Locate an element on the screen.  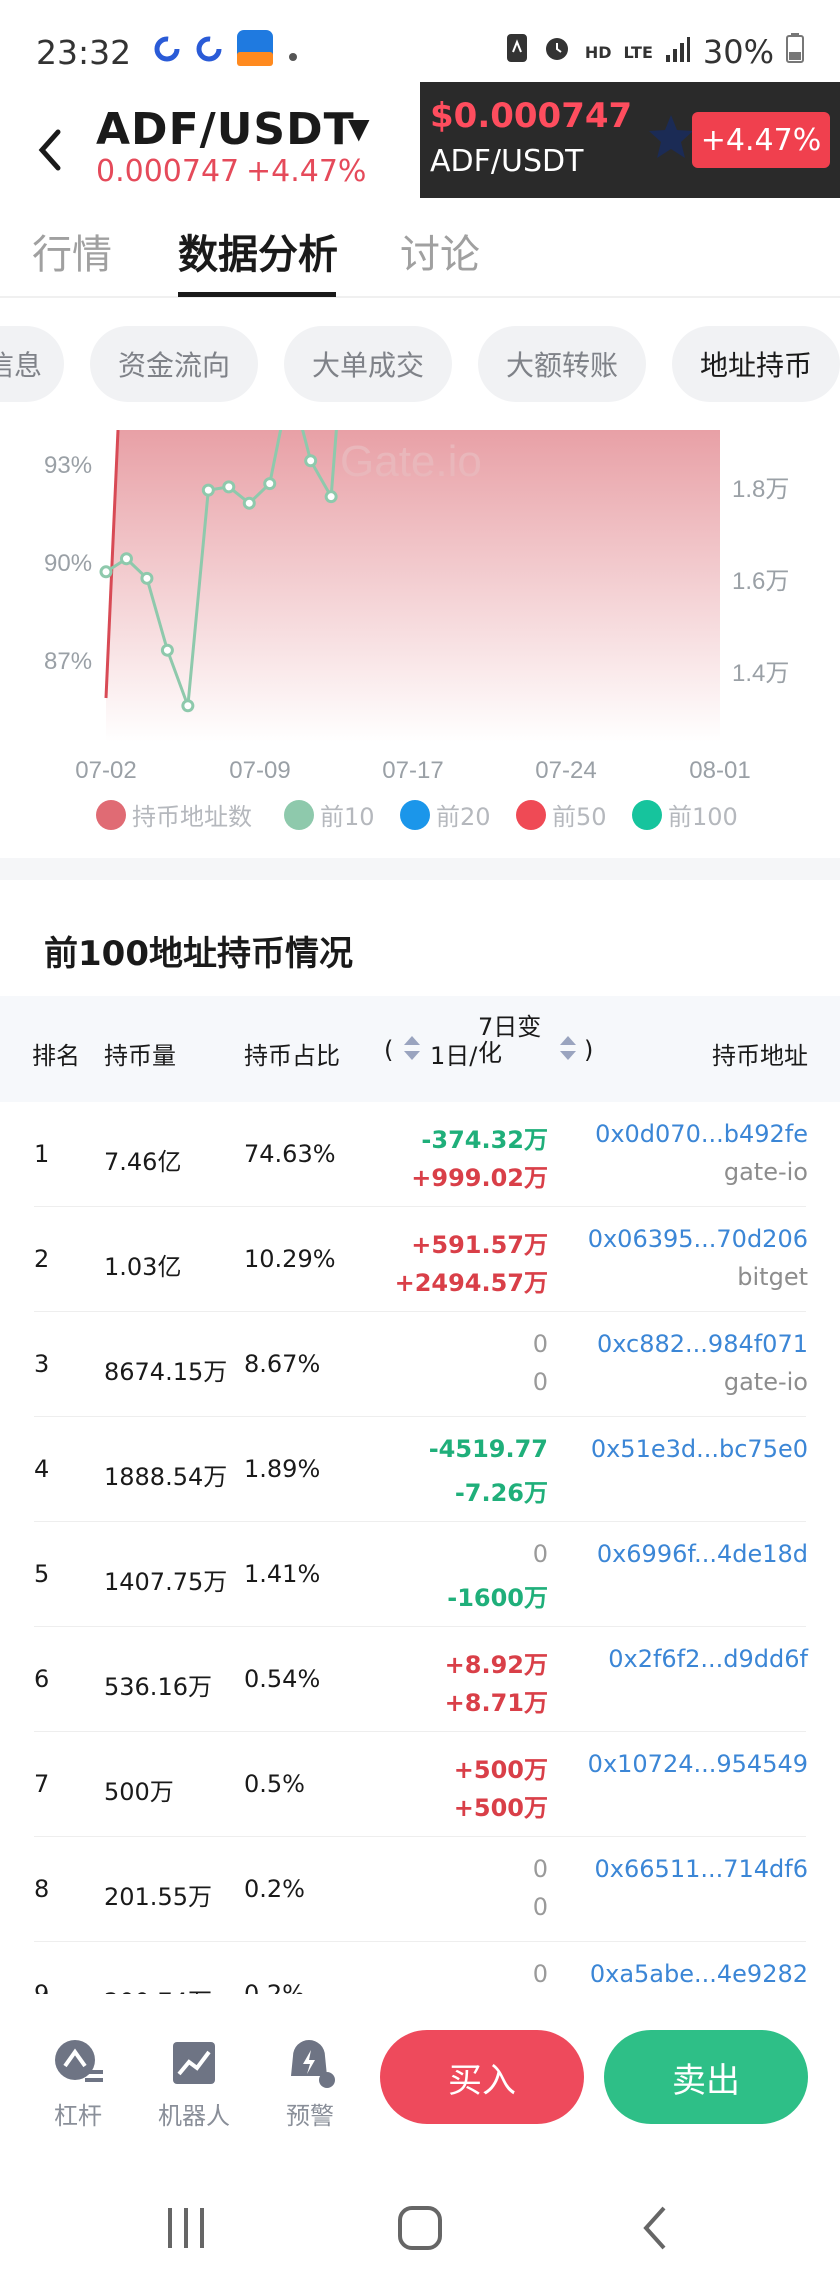
section-divider is located at coordinates (420, 869).